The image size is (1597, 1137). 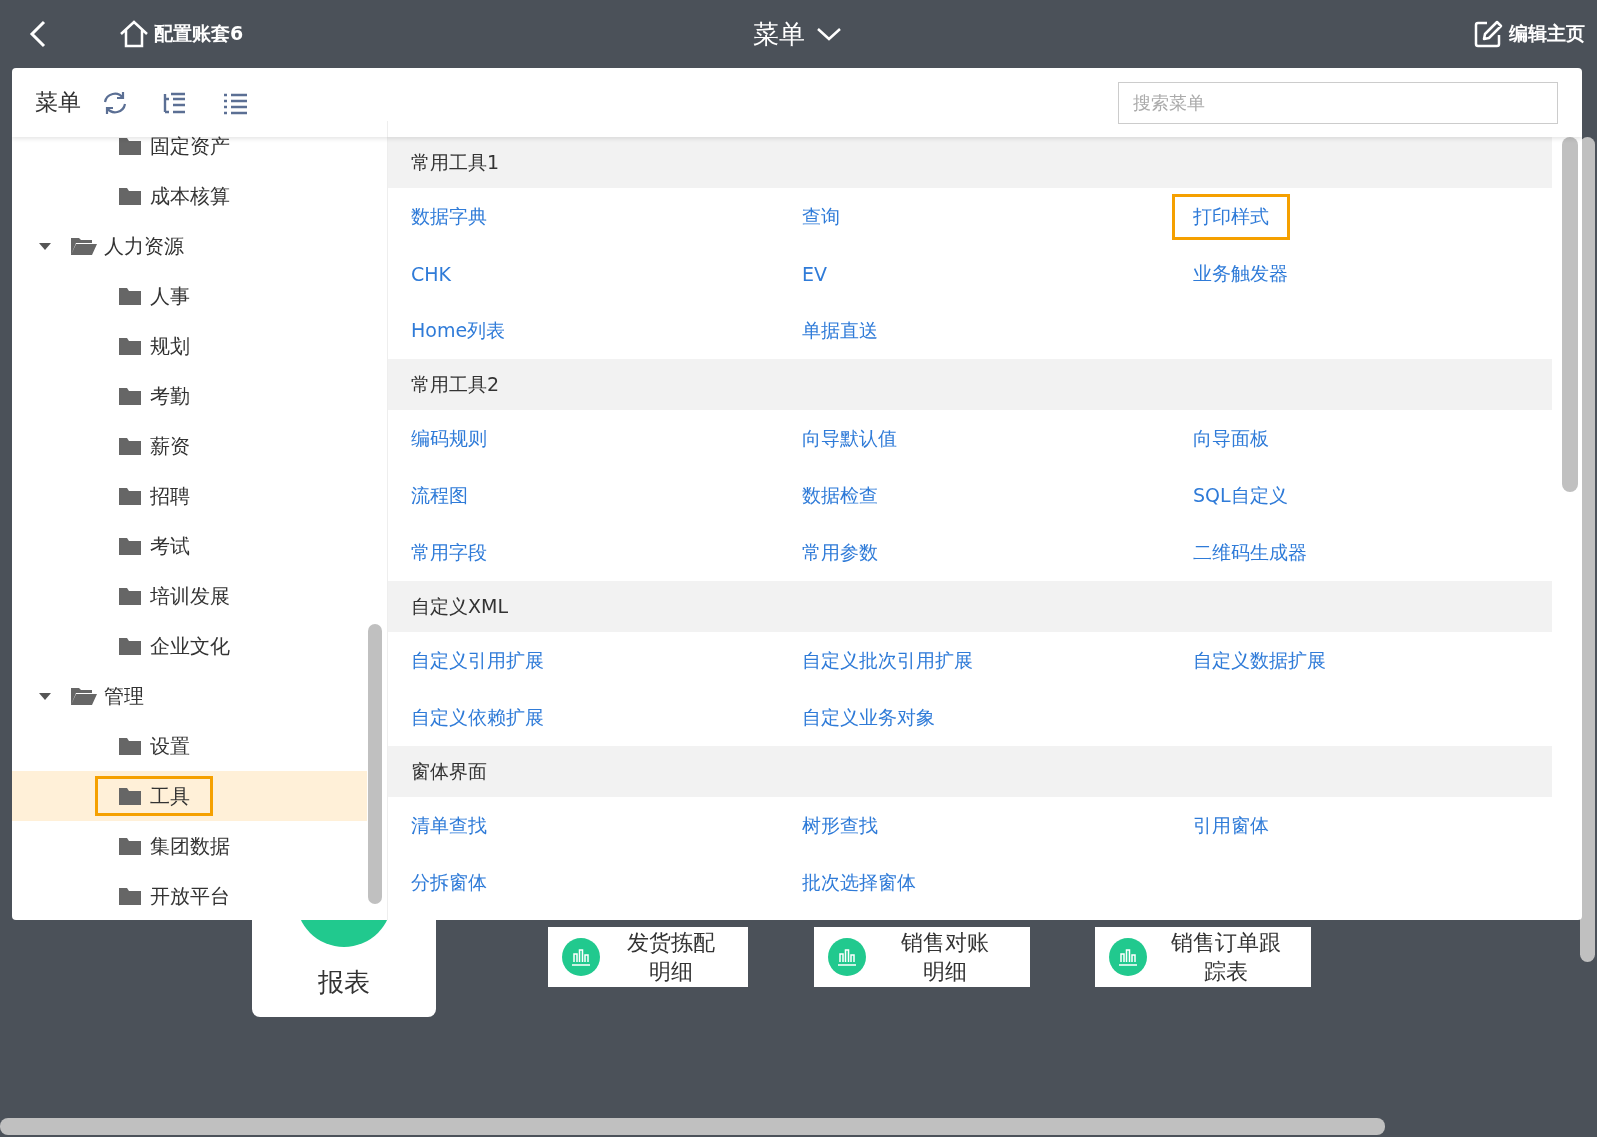 What do you see at coordinates (174, 146) in the screenshot?
I see `tree-item: 固定资产` at bounding box center [174, 146].